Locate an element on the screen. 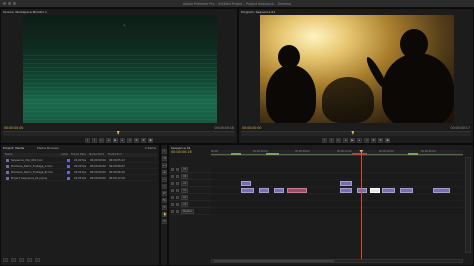  hand-tool-icon: ✋ is located at coordinates (164, 214).